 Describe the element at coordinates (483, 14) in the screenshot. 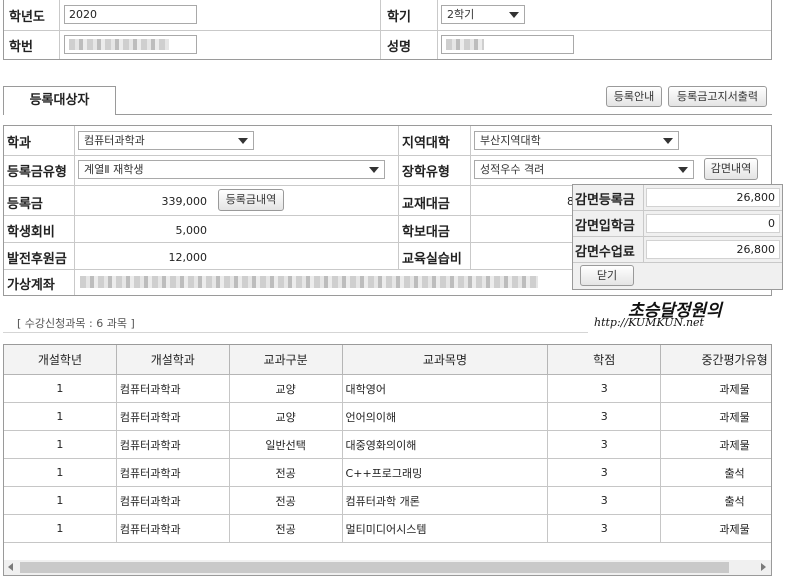

I see `term-select: 2학기` at that location.